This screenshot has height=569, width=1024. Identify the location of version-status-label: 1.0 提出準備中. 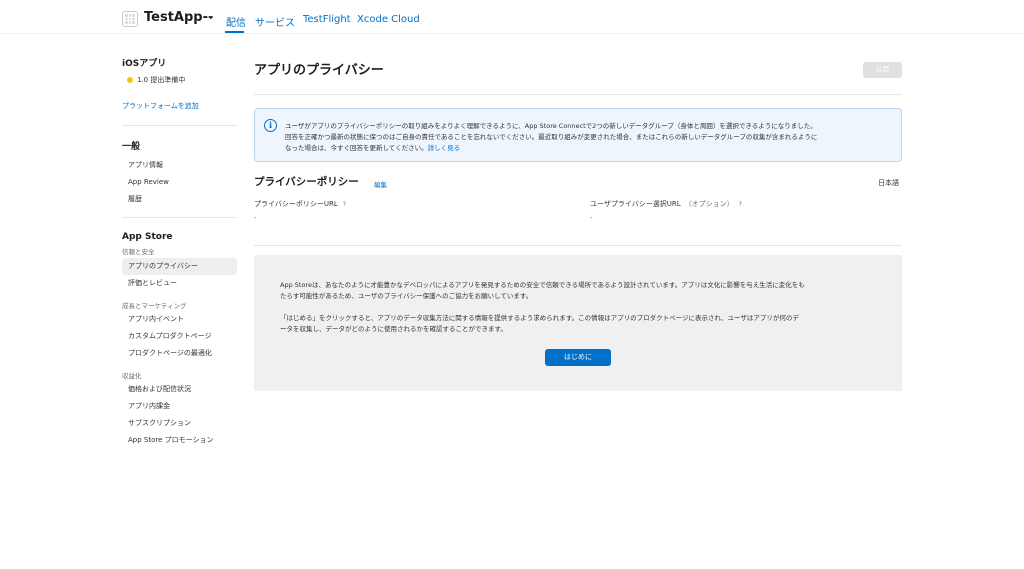
(161, 80).